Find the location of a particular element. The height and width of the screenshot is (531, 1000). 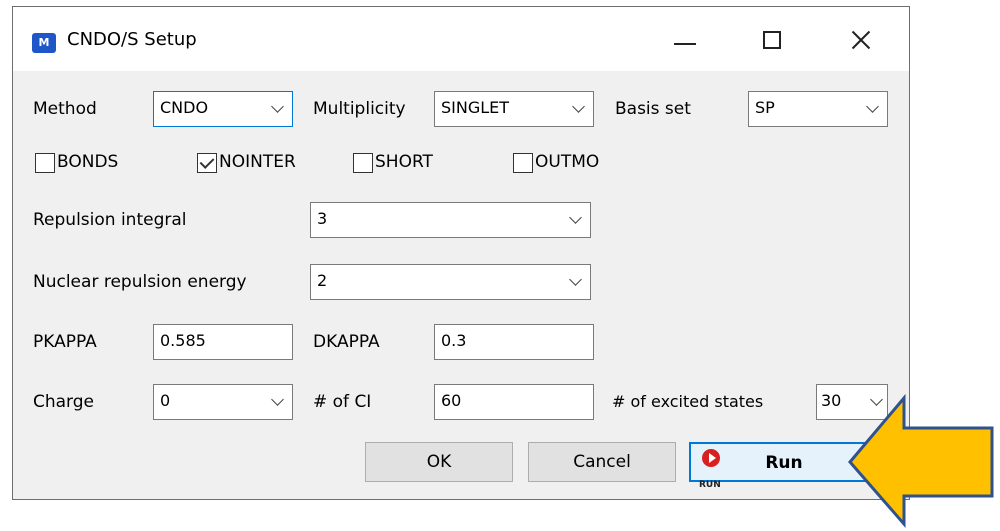

multiplicity-value: SINGLET is located at coordinates (475, 107).